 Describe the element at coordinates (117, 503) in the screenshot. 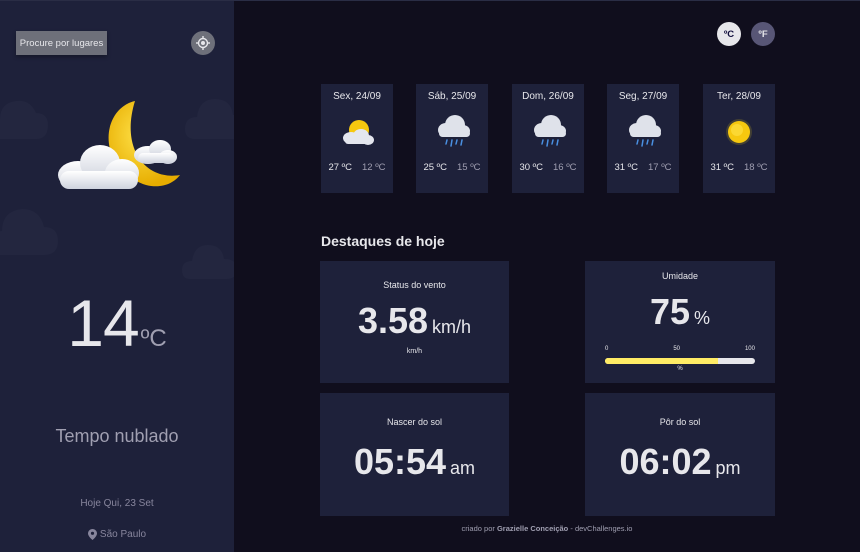

I see `current-date: Hoje Qui, 23 Set` at that location.